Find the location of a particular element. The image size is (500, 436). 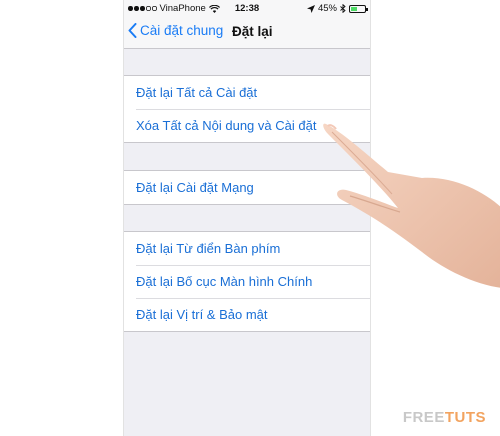

page-title: Đặt lại is located at coordinates (252, 31).